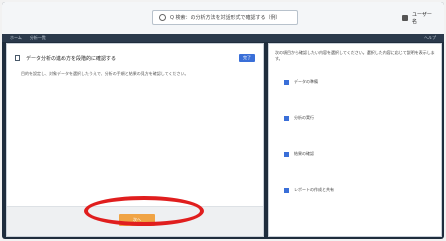  What do you see at coordinates (38, 38) in the screenshot?
I see `nav-item-analysis: 分析一覧` at bounding box center [38, 38].